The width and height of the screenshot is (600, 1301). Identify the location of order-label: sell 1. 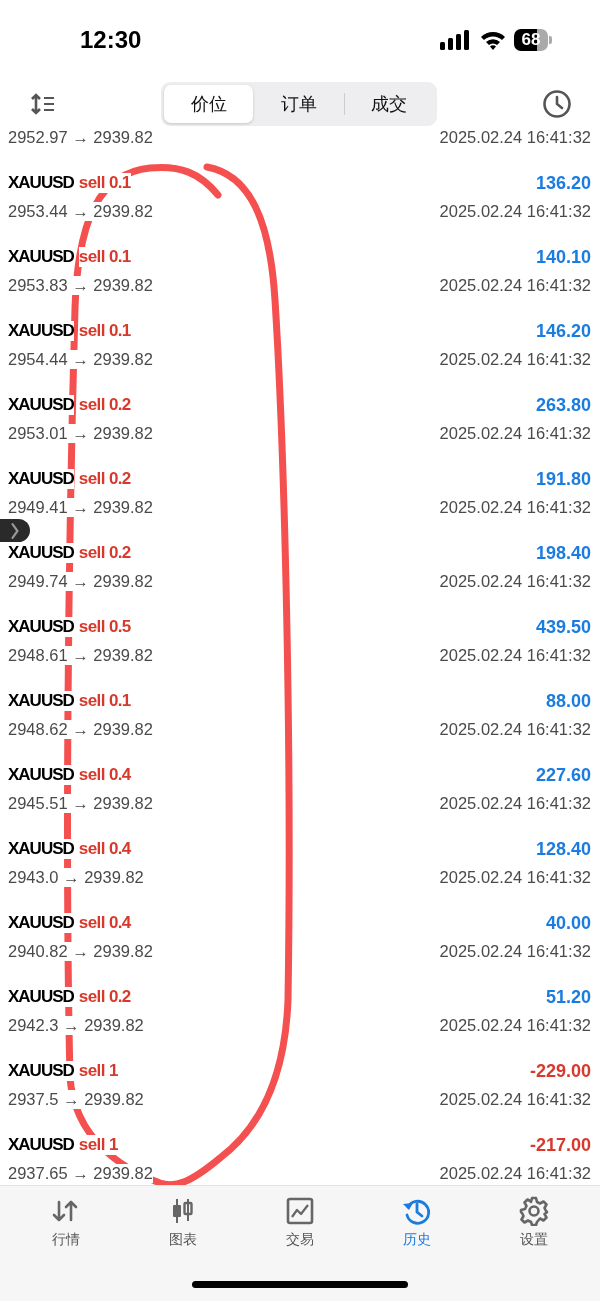
(98, 1145).